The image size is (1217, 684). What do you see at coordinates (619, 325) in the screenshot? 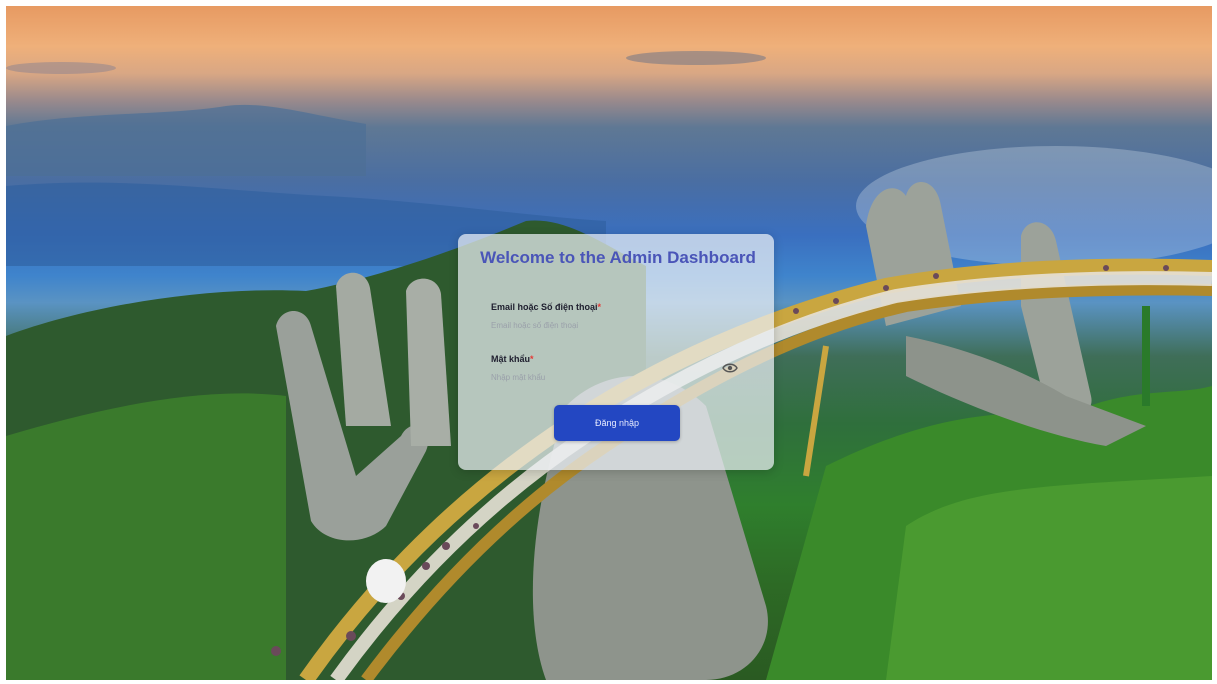
I see `email-input` at bounding box center [619, 325].